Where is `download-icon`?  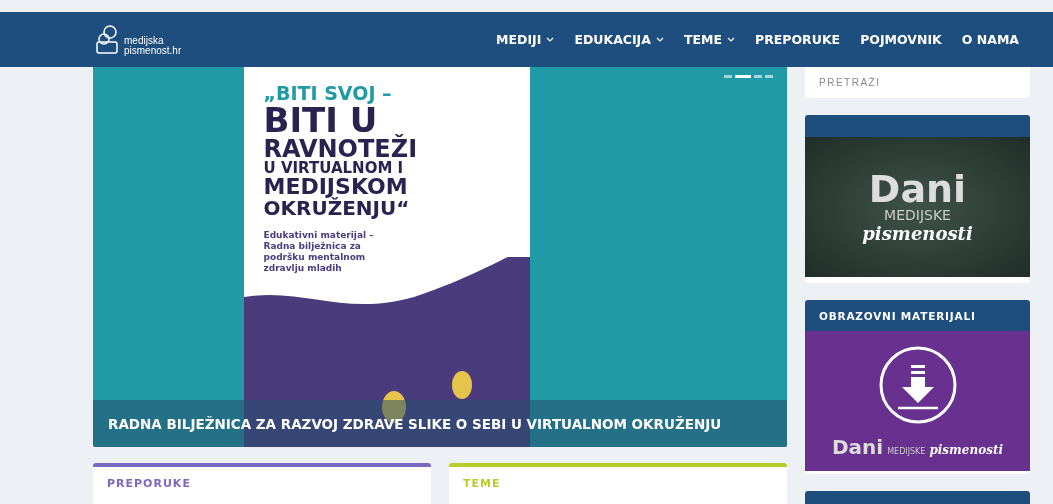 download-icon is located at coordinates (917, 385).